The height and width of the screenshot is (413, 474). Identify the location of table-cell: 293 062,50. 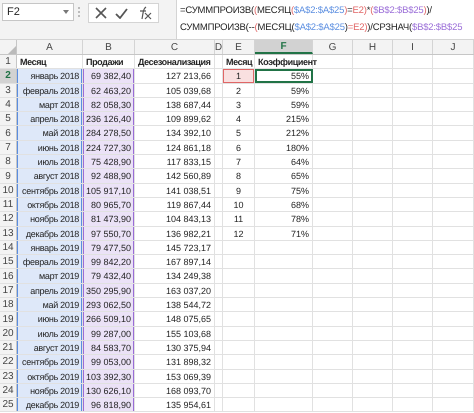
(109, 305).